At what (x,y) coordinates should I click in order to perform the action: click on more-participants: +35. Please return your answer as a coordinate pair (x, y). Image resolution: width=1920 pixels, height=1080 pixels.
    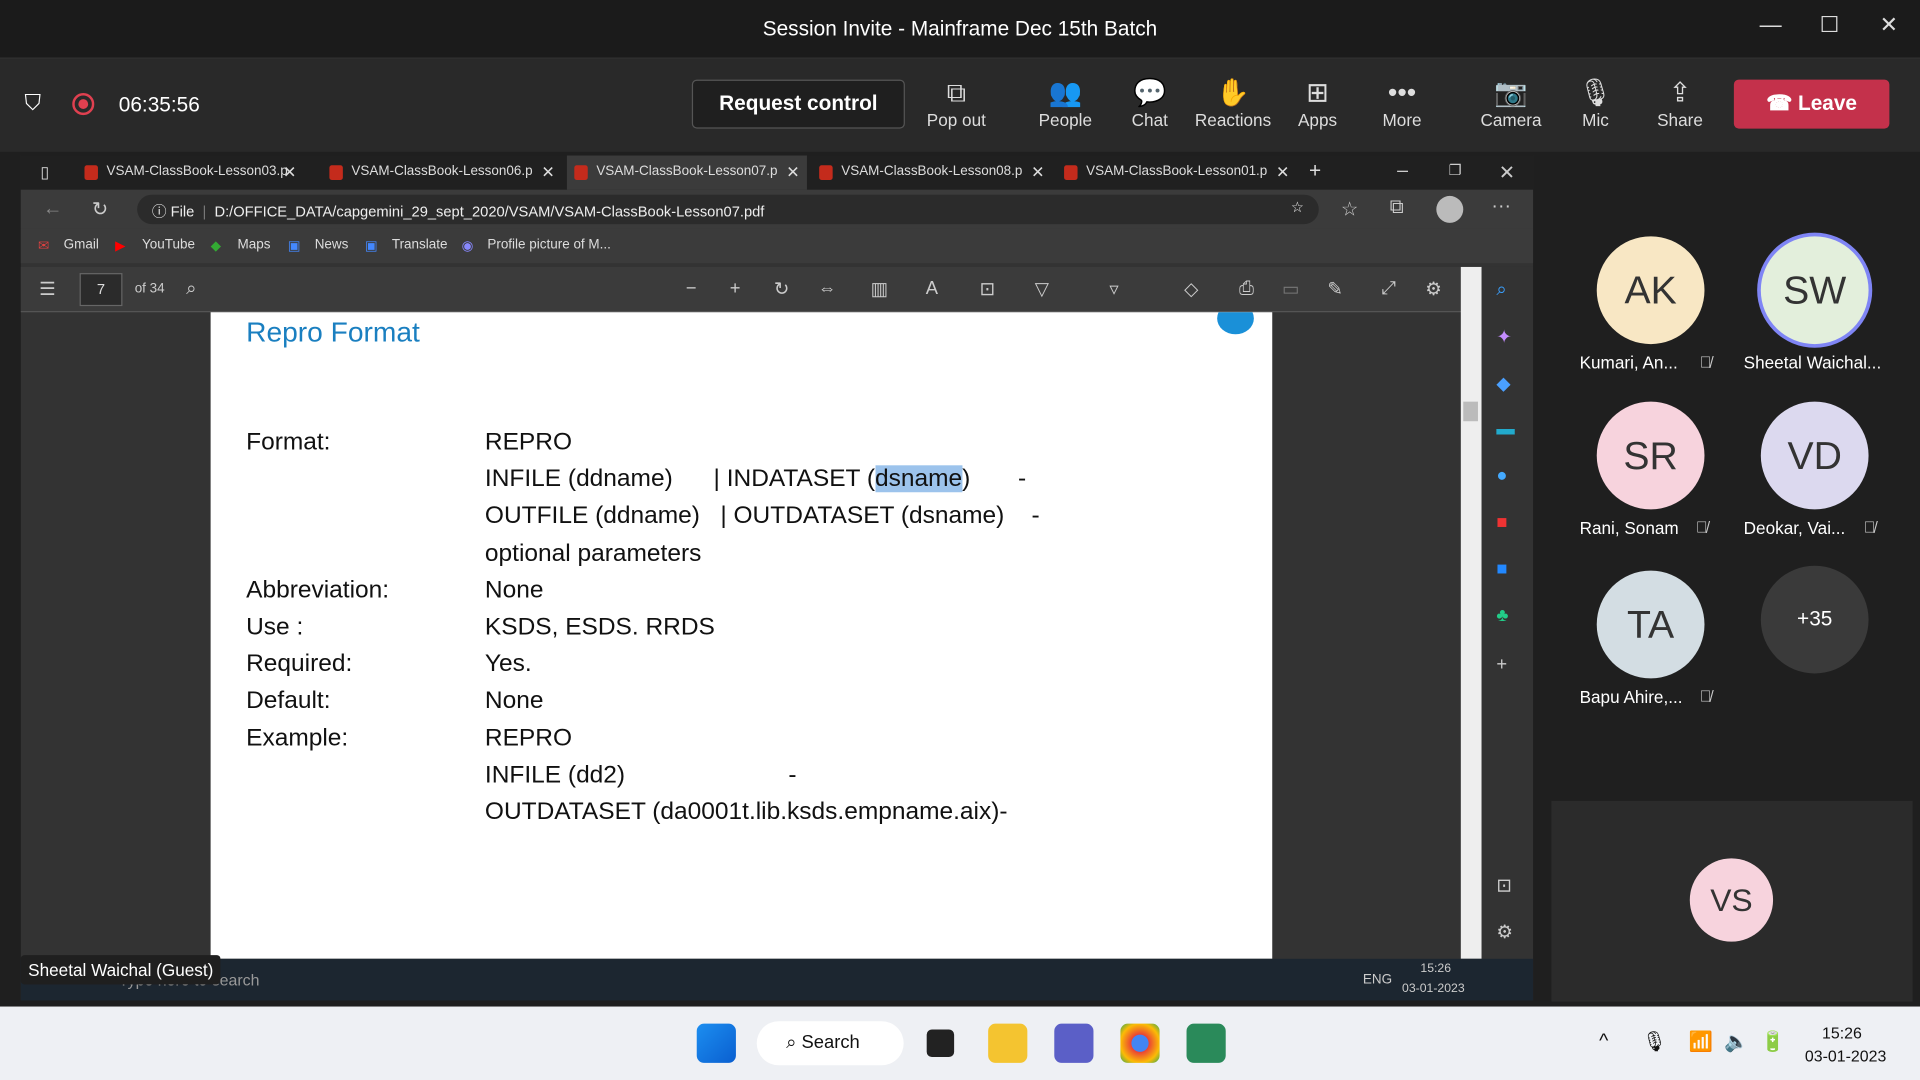
    Looking at the image, I should click on (1814, 619).